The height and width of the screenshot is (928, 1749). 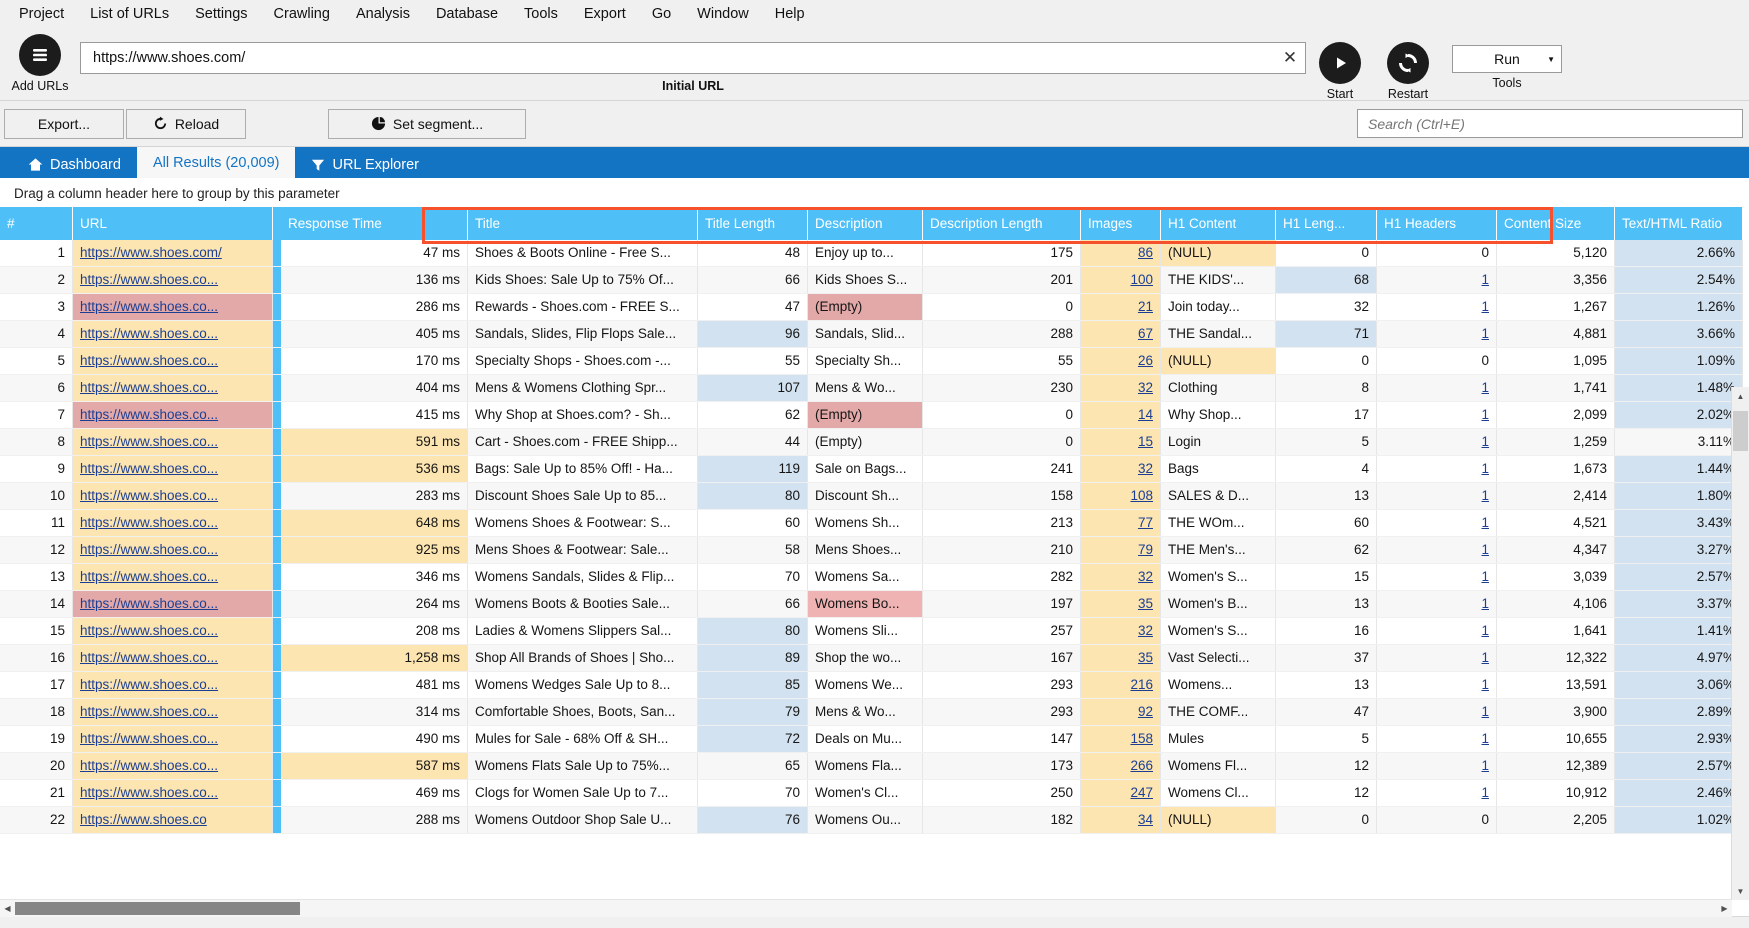 I want to click on vertical-scroll-thumb, so click(x=1740, y=431).